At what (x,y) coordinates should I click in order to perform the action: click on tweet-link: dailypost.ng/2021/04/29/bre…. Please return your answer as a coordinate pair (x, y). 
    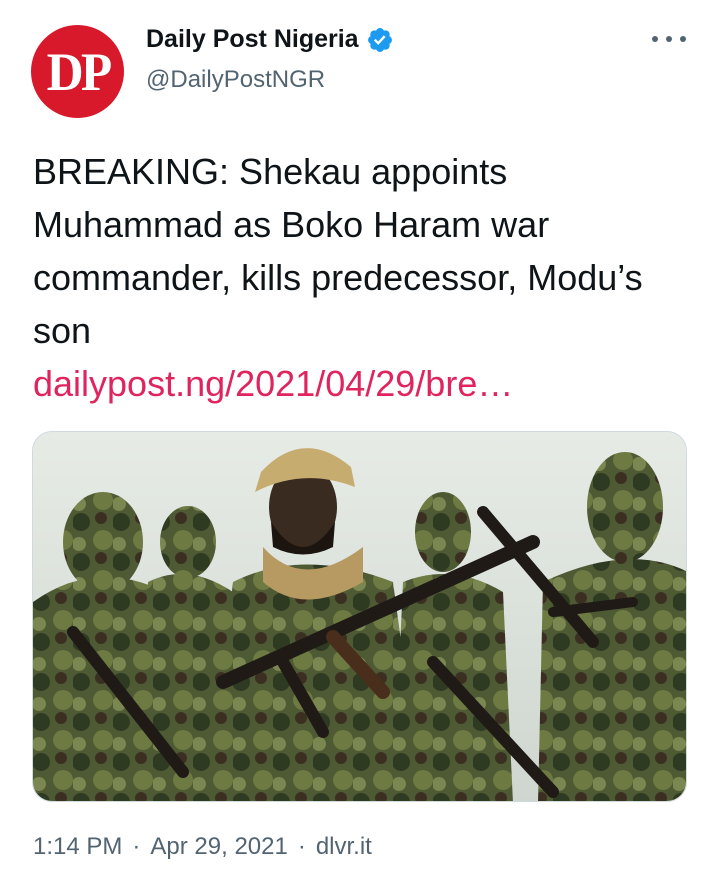
    Looking at the image, I should click on (273, 383).